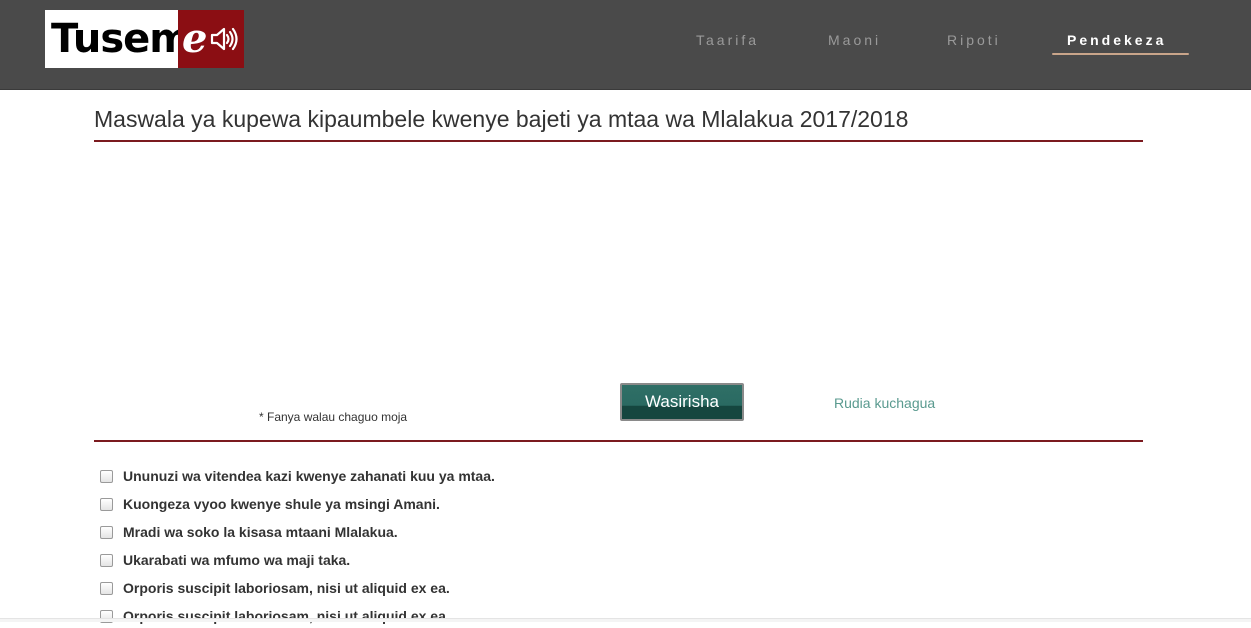  Describe the element at coordinates (121, 39) in the screenshot. I see `logo-wordmark: Tusem` at that location.